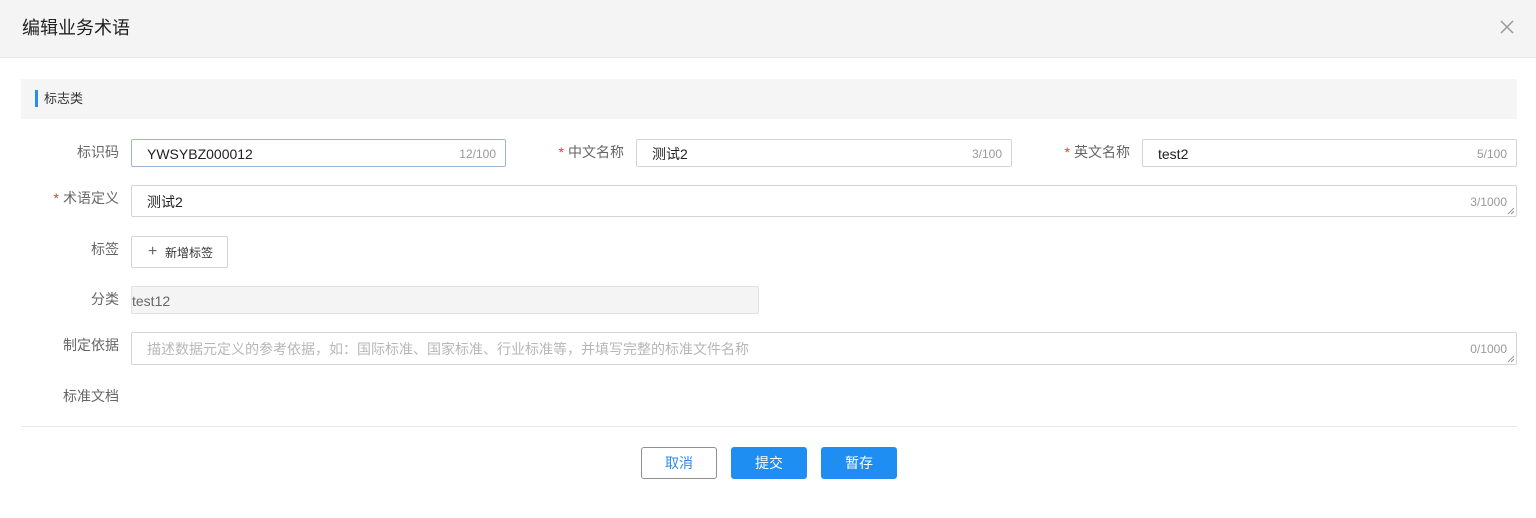 The height and width of the screenshot is (518, 1536). Describe the element at coordinates (105, 299) in the screenshot. I see `category-label: 分类` at that location.